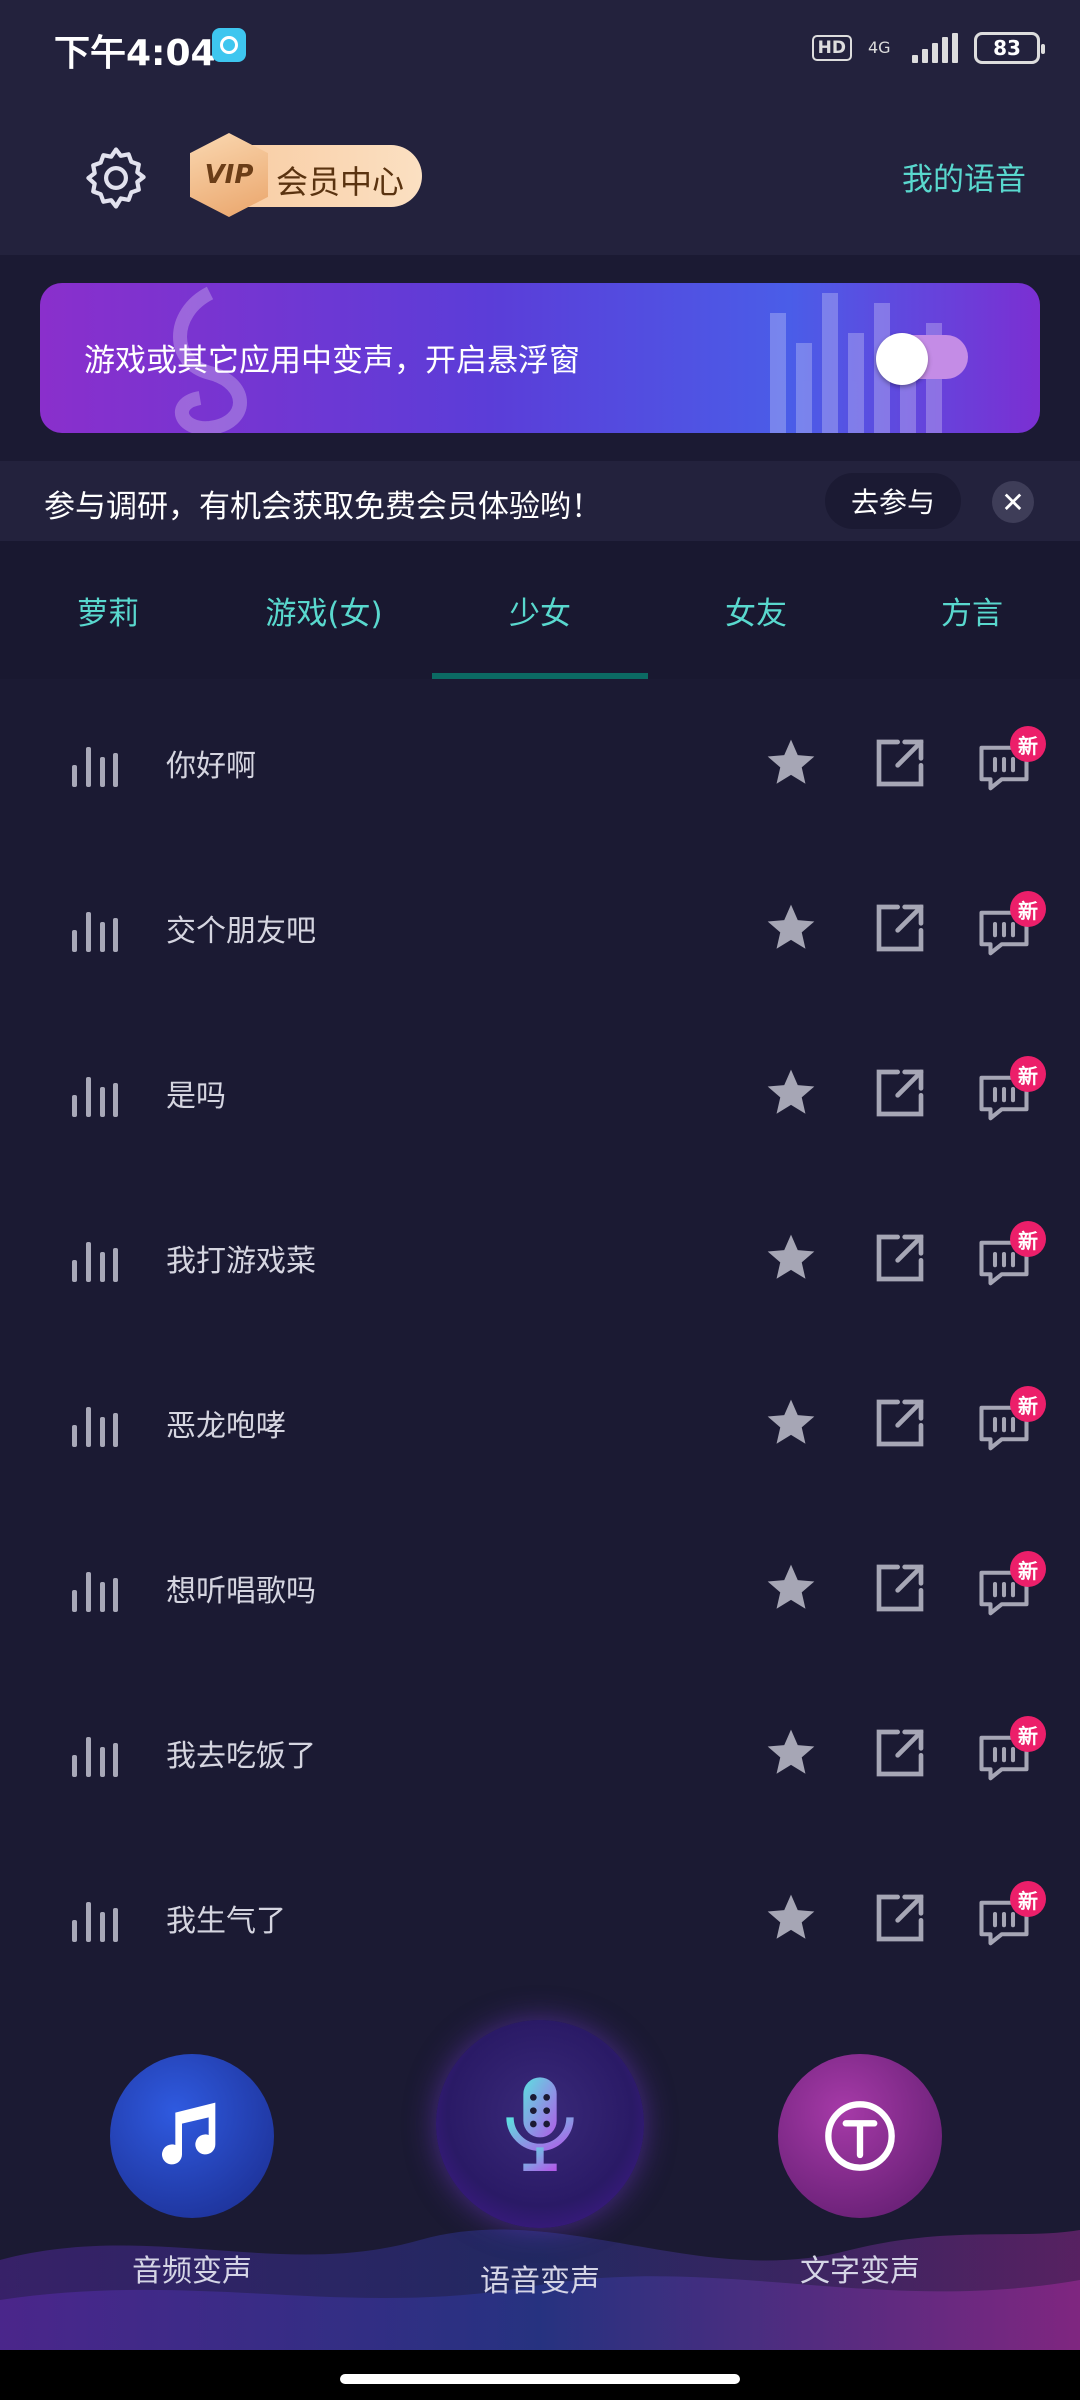  What do you see at coordinates (192, 2271) in the screenshot?
I see `audio-change-label: 音频变声` at bounding box center [192, 2271].